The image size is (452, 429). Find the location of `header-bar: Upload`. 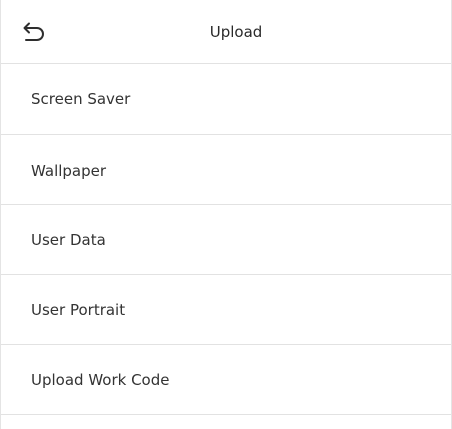

header-bar: Upload is located at coordinates (226, 32).